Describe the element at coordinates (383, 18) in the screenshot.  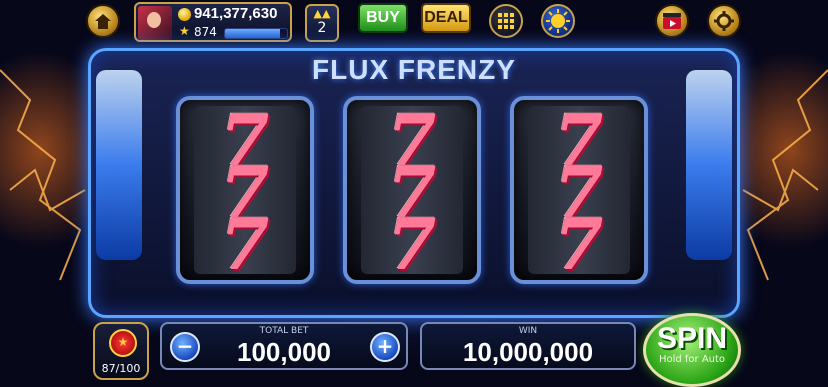
I see `buy-button: BUY` at that location.